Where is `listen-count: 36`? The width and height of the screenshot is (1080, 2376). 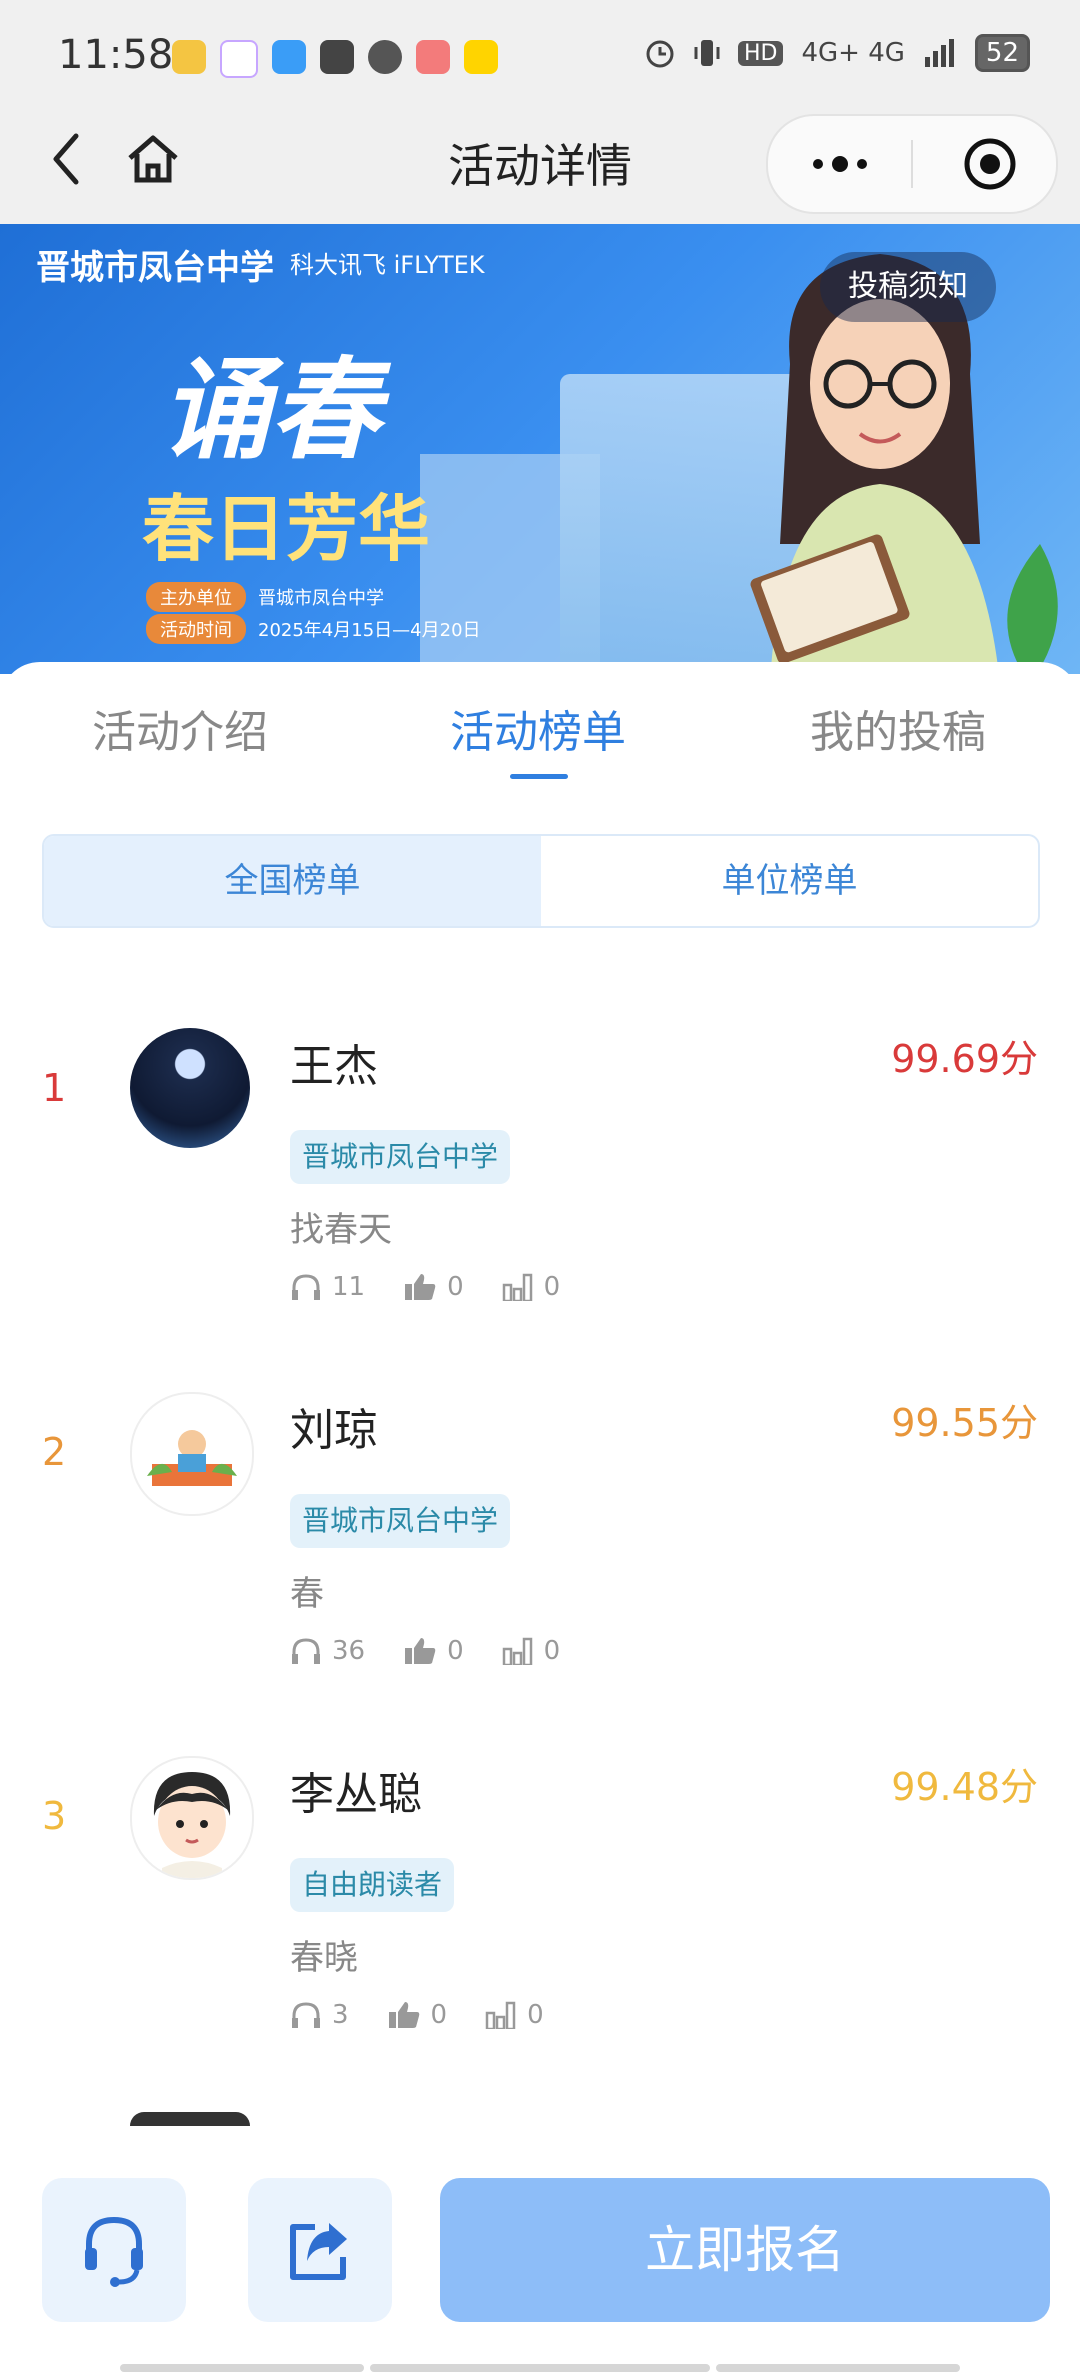 listen-count: 36 is located at coordinates (349, 1651).